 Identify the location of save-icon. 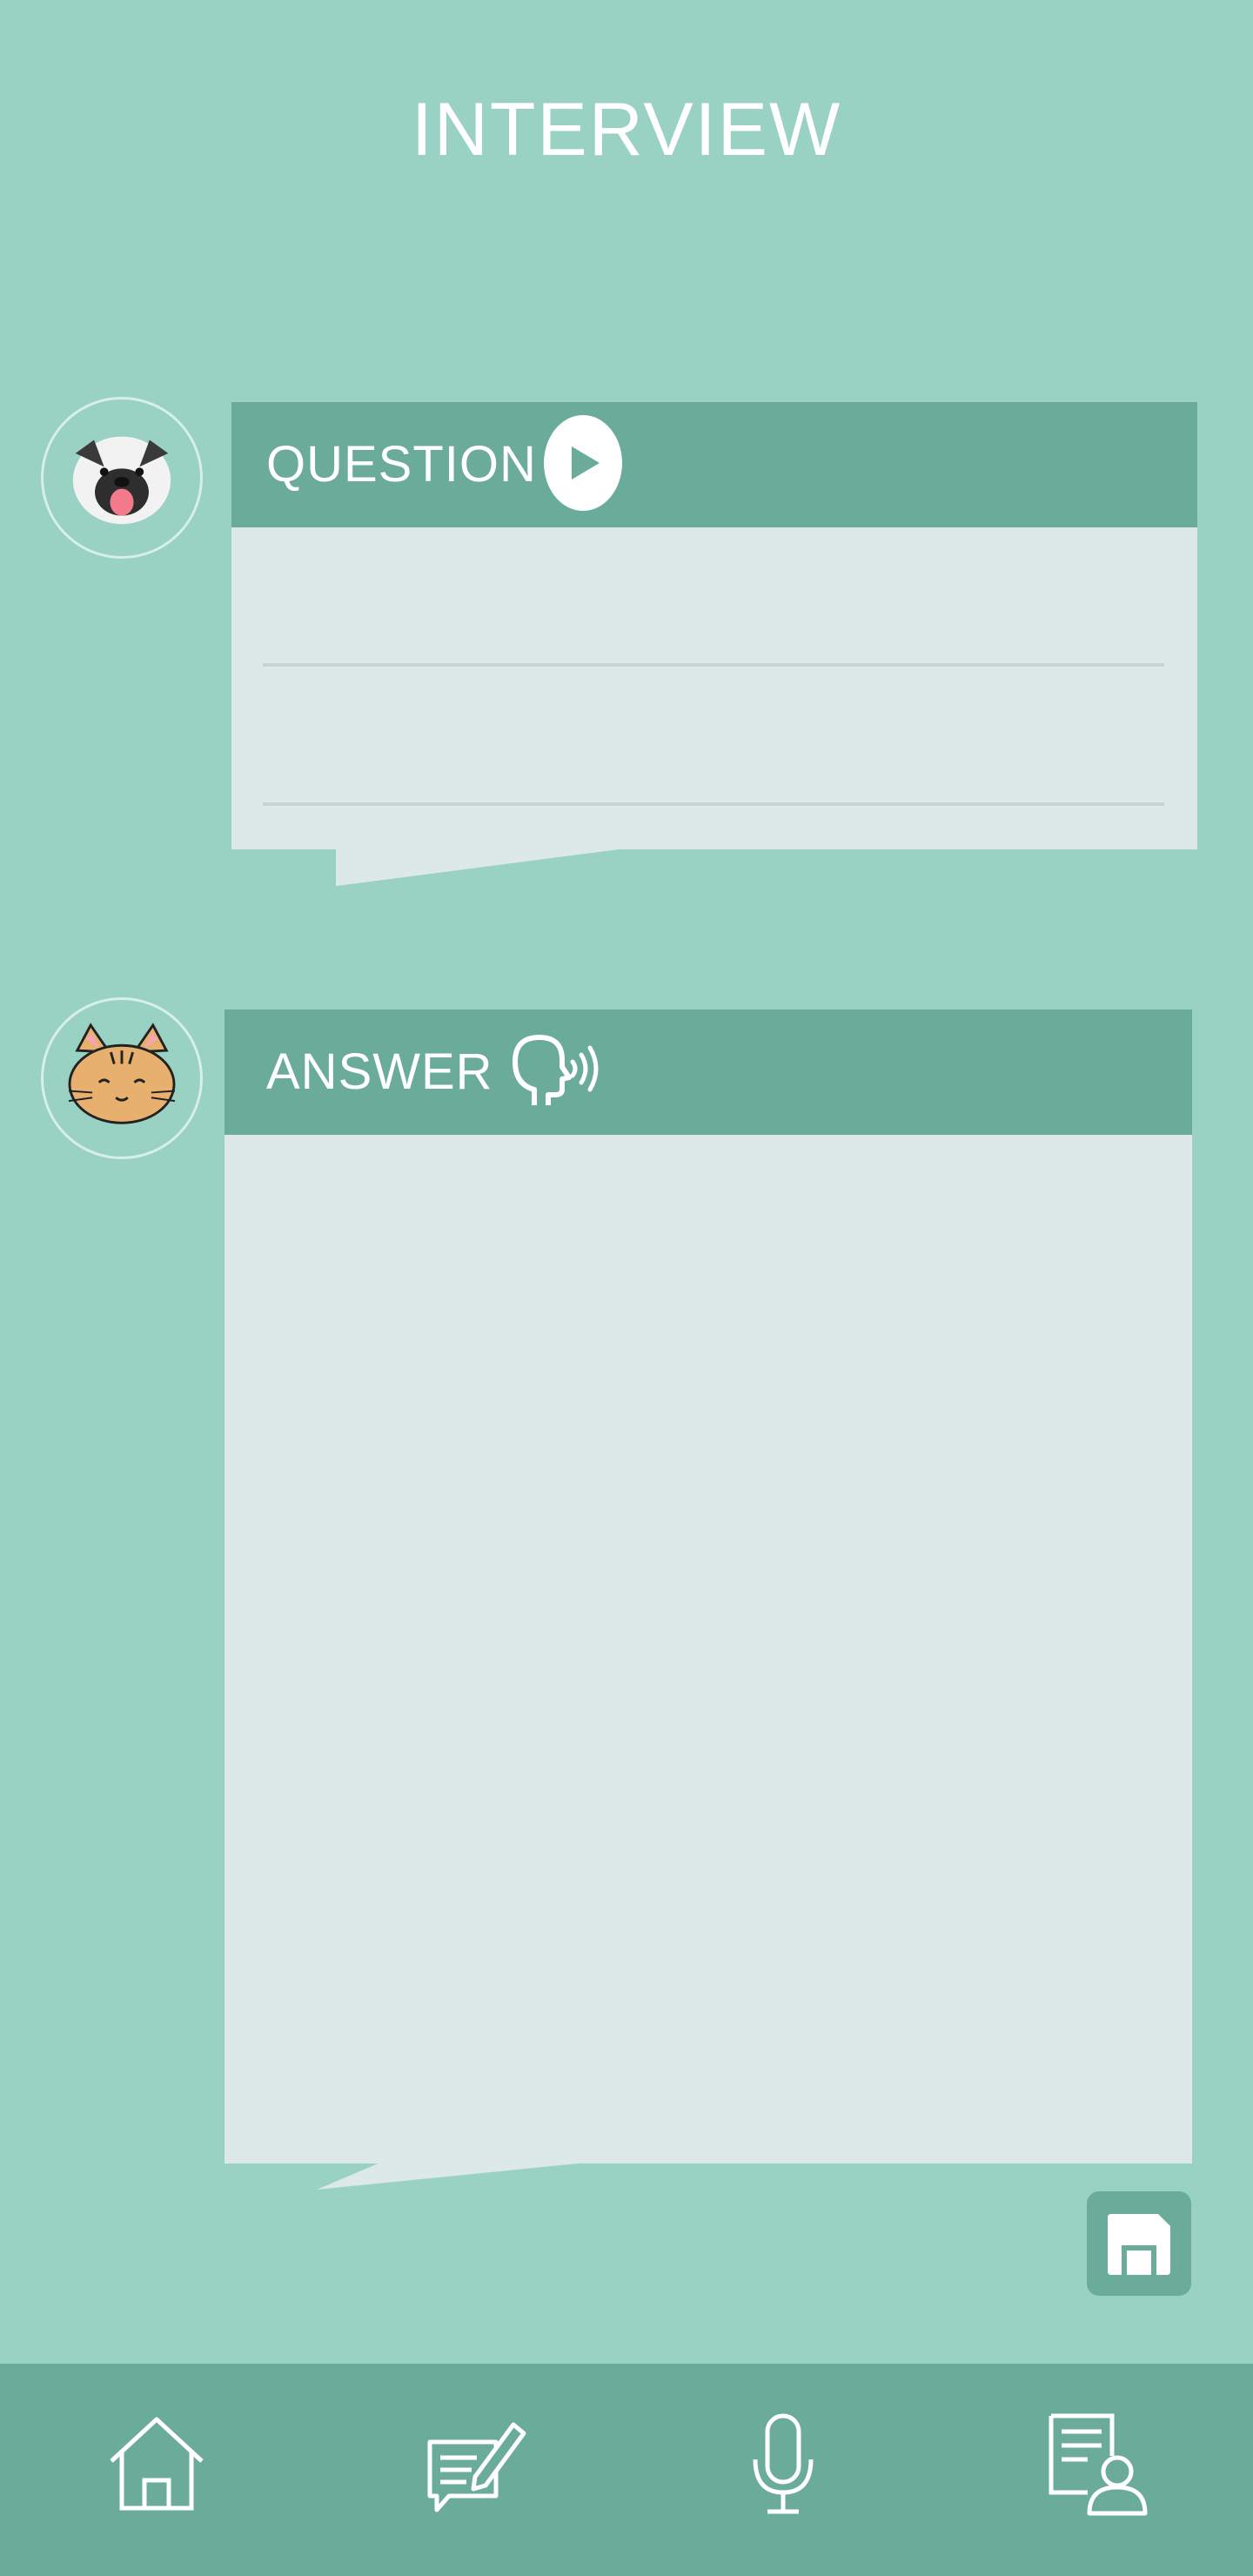
(1139, 2244).